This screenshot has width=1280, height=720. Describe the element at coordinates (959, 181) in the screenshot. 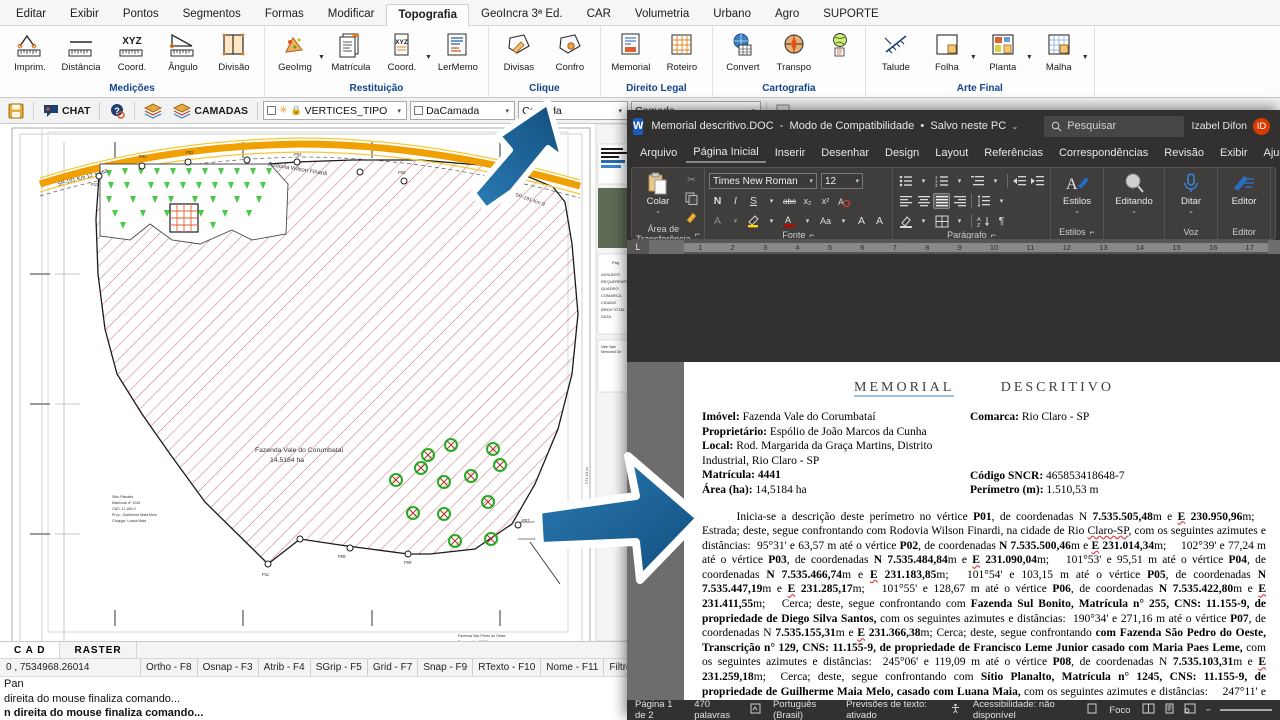

I see `chevron-down-icon-numbering: ▾` at that location.